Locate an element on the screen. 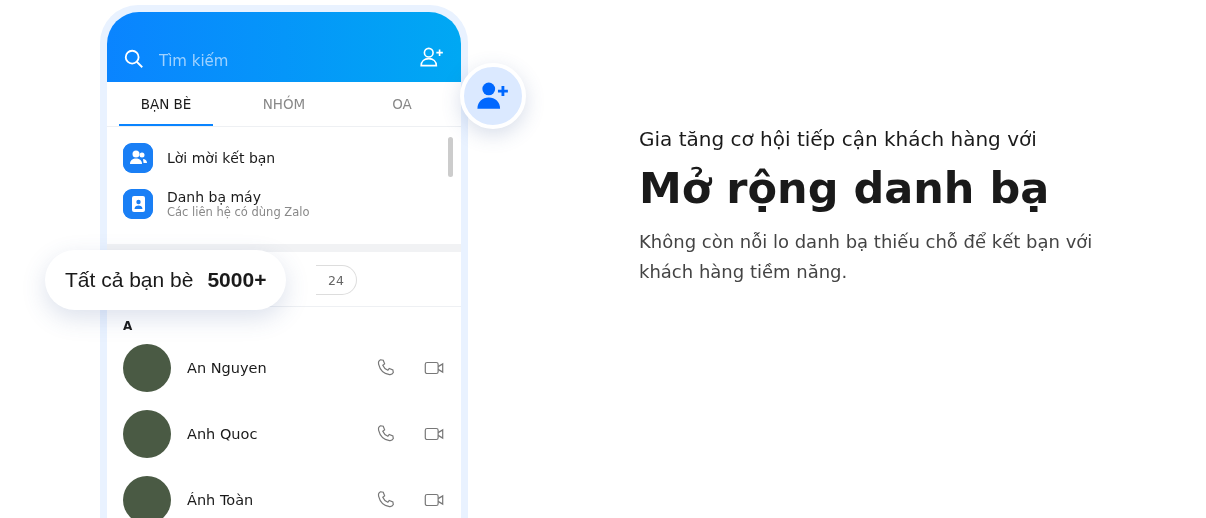 The height and width of the screenshot is (518, 1206). contact-book-icon is located at coordinates (138, 204).